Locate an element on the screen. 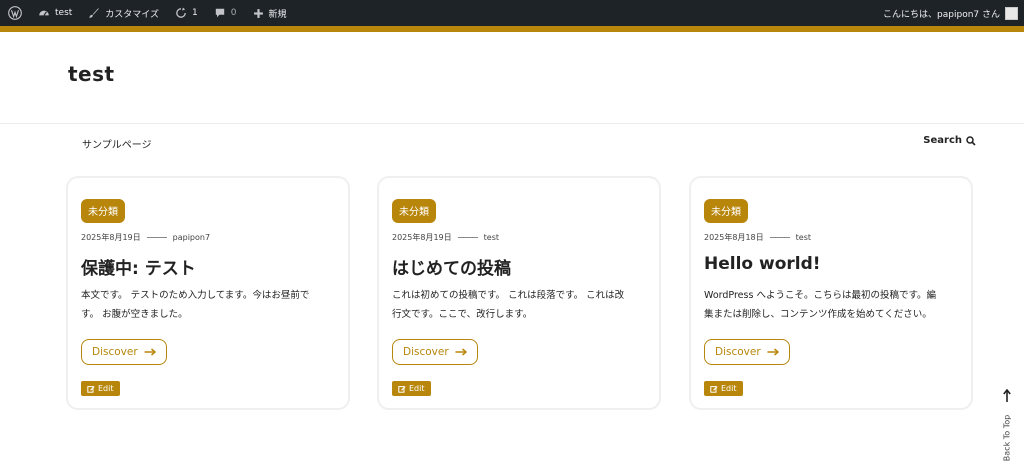  search-icon is located at coordinates (971, 140).